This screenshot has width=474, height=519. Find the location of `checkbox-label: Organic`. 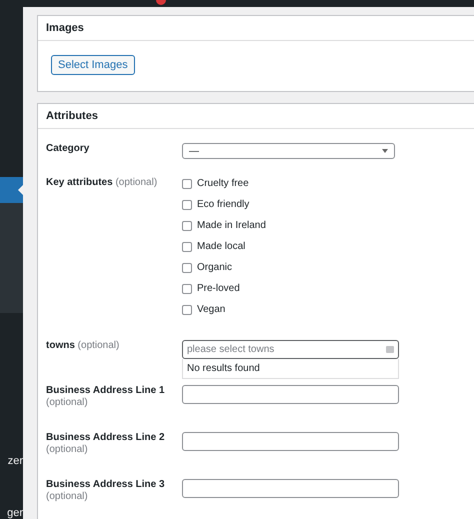

checkbox-label: Organic is located at coordinates (214, 267).